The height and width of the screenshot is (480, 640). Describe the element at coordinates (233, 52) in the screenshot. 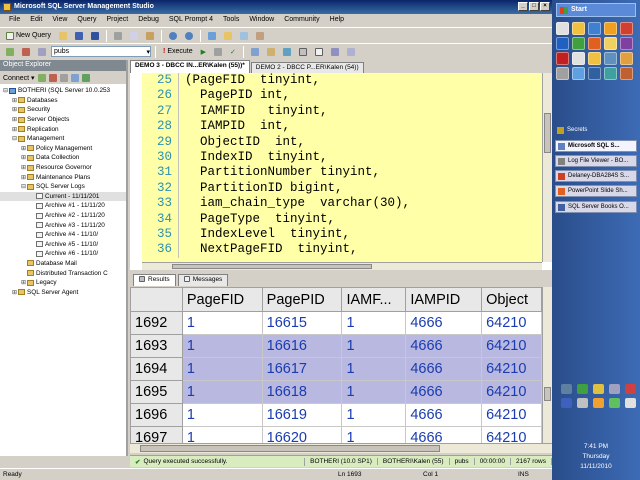

I see `parse-button: ✓` at that location.